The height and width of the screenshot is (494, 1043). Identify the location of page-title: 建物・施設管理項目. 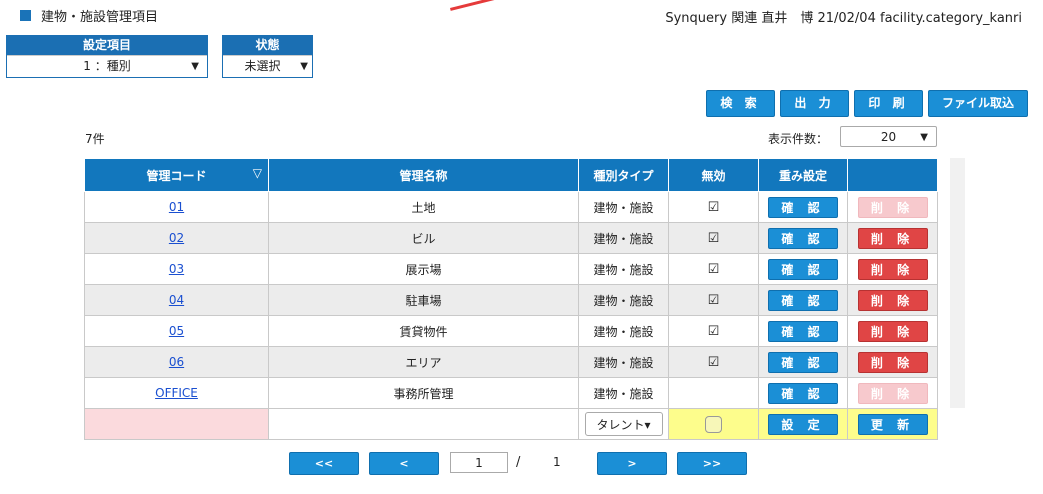
(100, 17).